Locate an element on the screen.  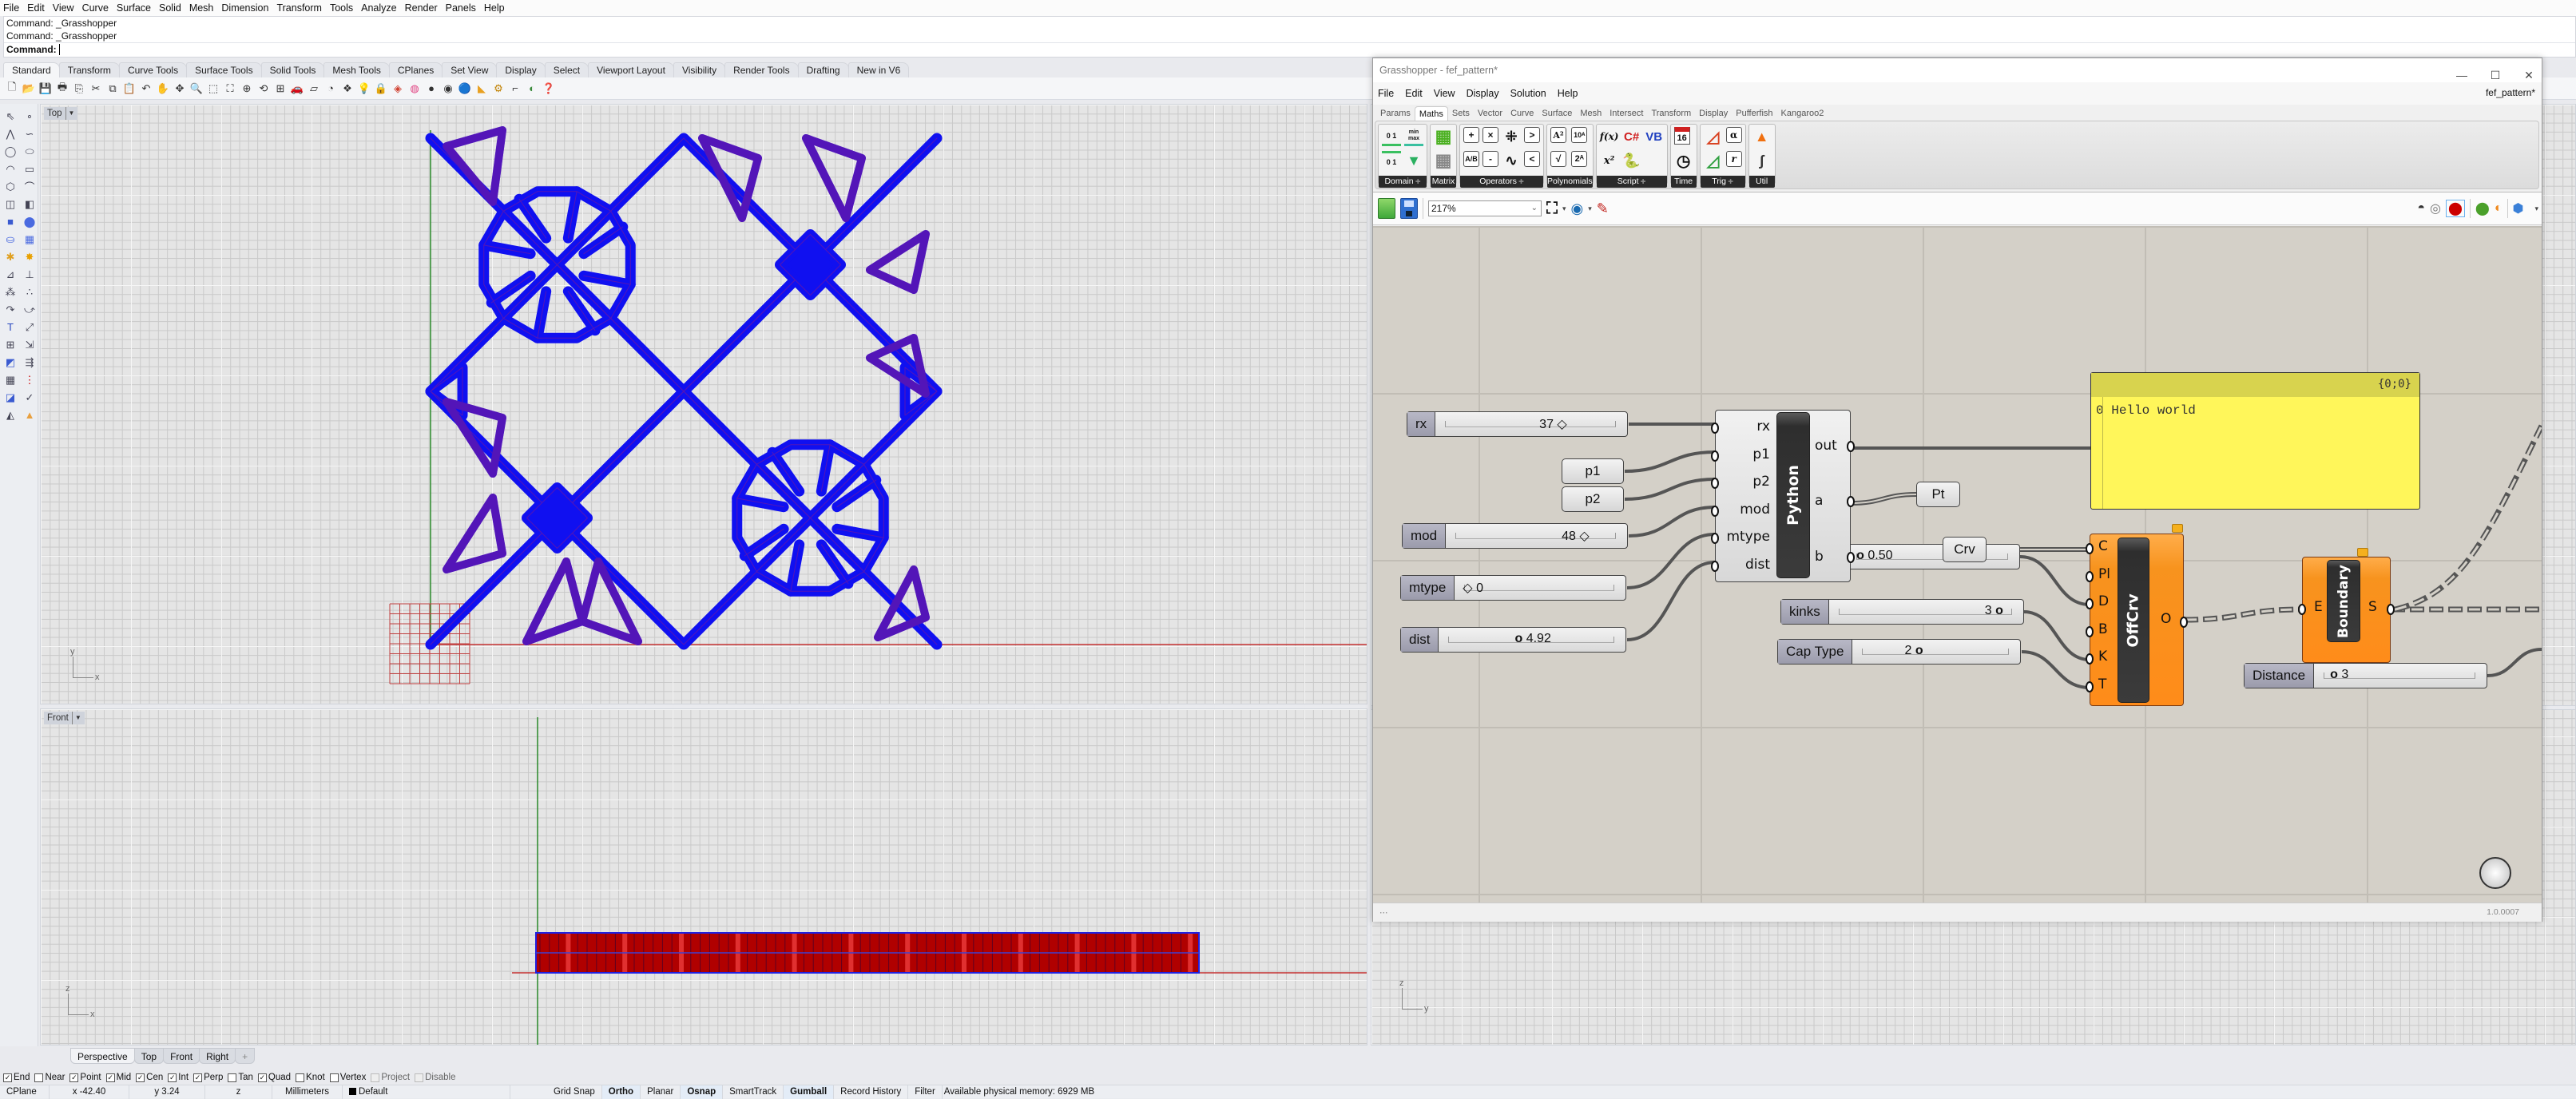
larger-than-icon: > is located at coordinates (1532, 135).